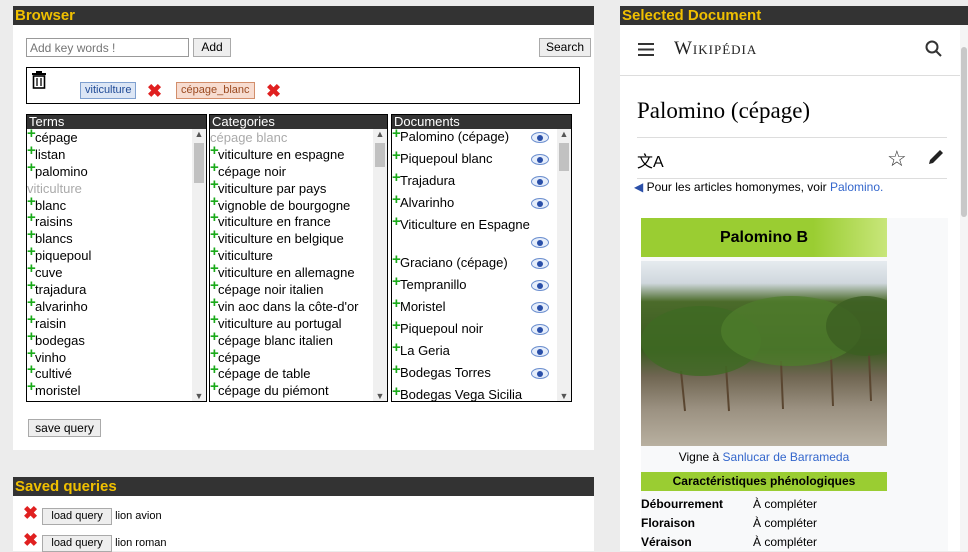  Describe the element at coordinates (291, 271) in the screenshot. I see `list-item: +viticulture en allemagne` at that location.